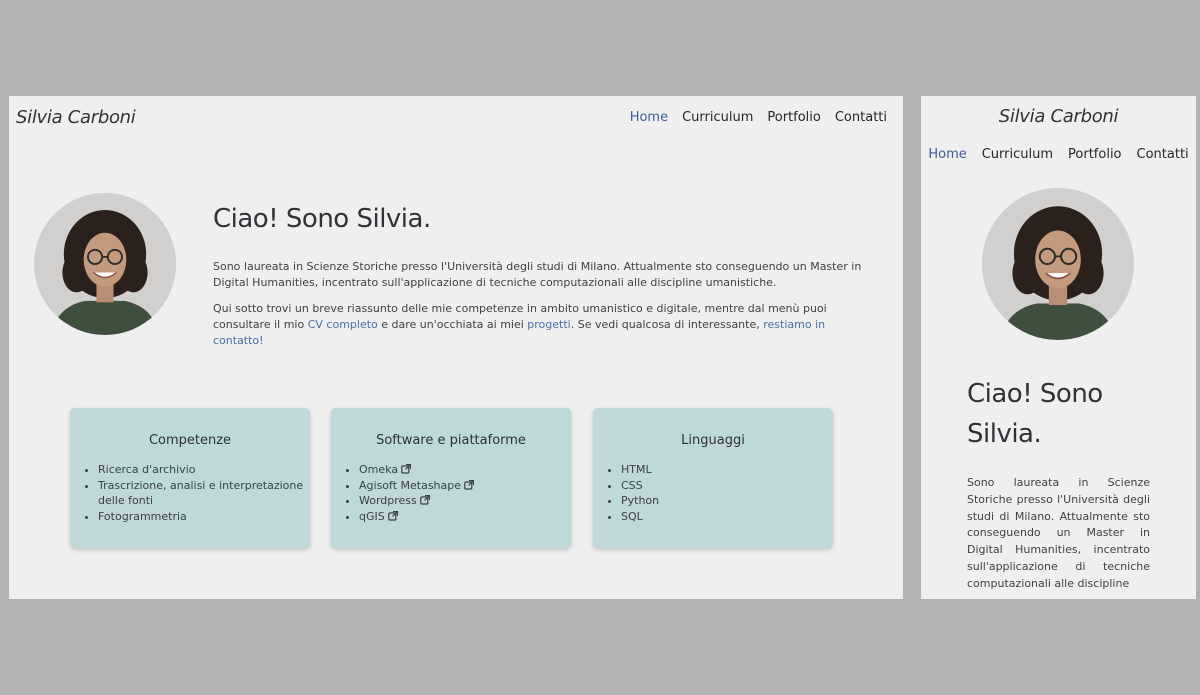  What do you see at coordinates (465, 517) in the screenshot?
I see `list-item: qGIS` at bounding box center [465, 517].